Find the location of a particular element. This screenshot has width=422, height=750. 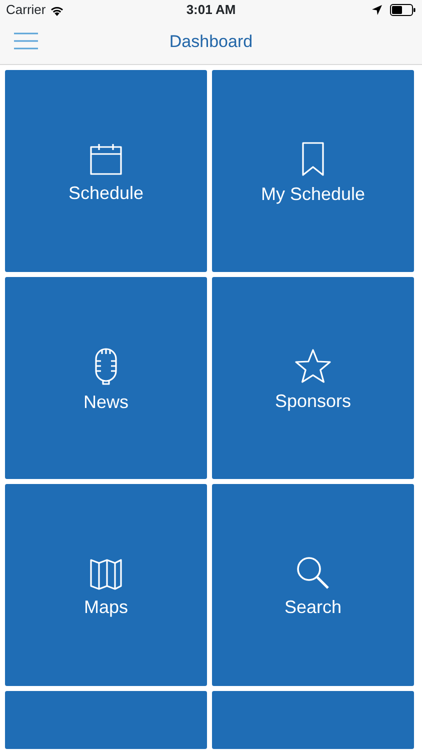

battery-icon is located at coordinates (403, 10).